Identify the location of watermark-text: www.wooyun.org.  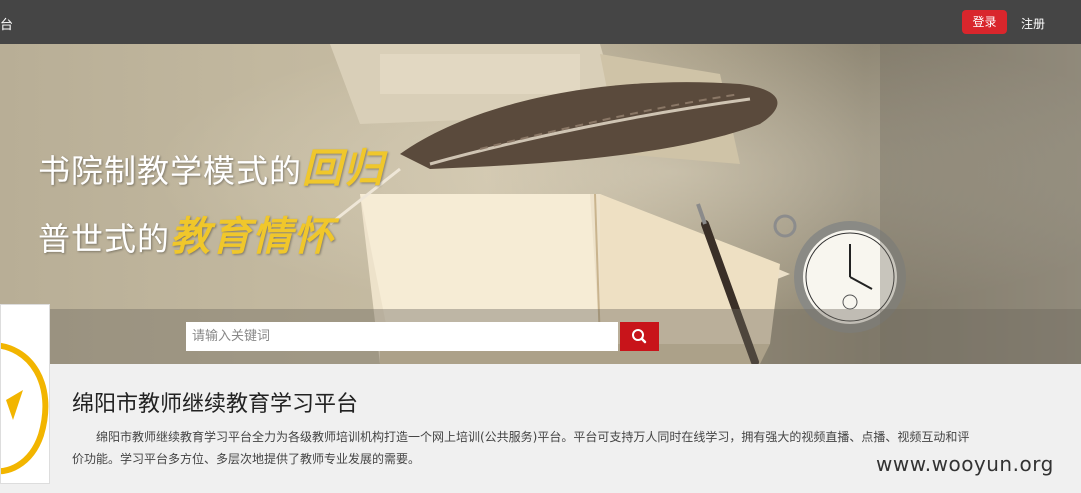
(965, 464).